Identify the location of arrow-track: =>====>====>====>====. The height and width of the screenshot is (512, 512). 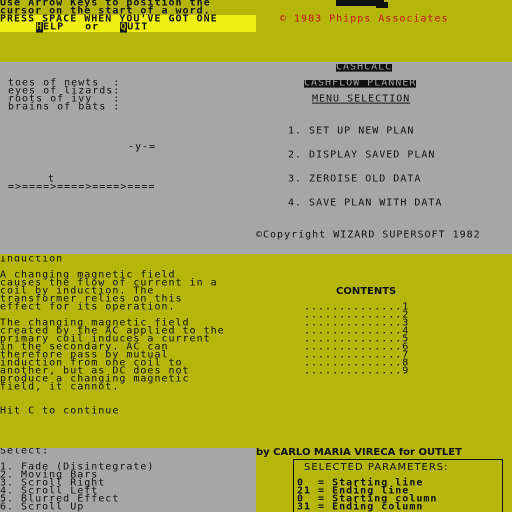
(82, 187).